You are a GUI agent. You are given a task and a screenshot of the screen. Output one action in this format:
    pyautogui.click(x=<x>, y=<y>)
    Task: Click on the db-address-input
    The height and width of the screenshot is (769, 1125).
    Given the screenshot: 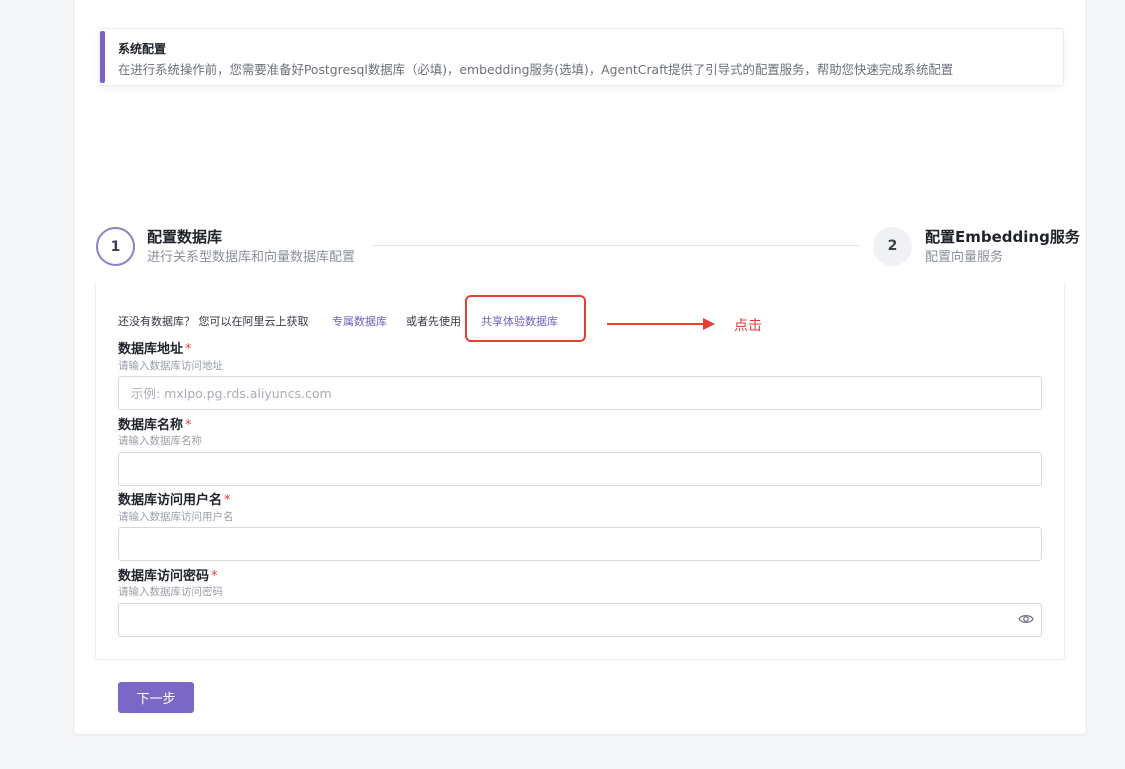 What is the action you would take?
    pyautogui.click(x=580, y=393)
    